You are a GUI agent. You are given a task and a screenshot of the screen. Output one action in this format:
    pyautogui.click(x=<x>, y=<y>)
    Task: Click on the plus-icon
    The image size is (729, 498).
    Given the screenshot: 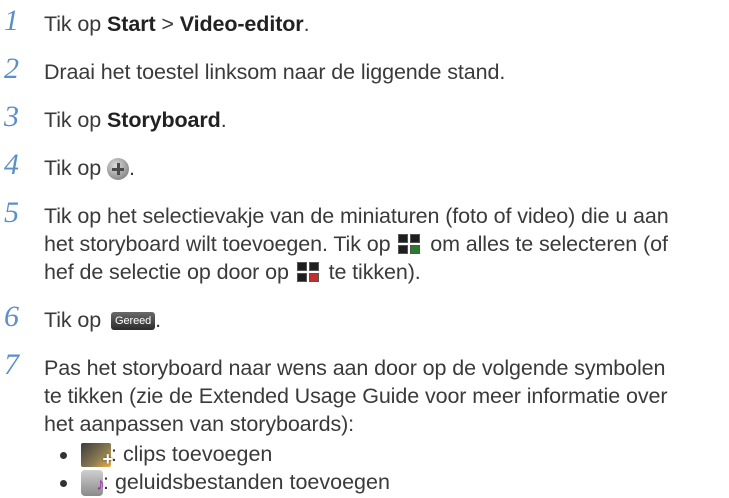 What is the action you would take?
    pyautogui.click(x=118, y=169)
    